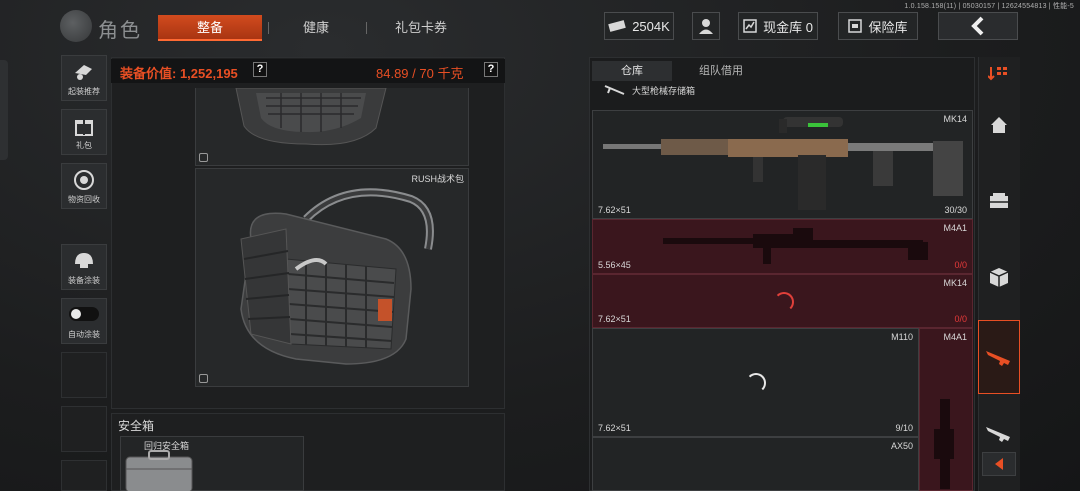 Image resolution: width=1080 pixels, height=491 pixels. What do you see at coordinates (167, 446) in the screenshot?
I see `safe-box-name: 回归安全箱` at bounding box center [167, 446].